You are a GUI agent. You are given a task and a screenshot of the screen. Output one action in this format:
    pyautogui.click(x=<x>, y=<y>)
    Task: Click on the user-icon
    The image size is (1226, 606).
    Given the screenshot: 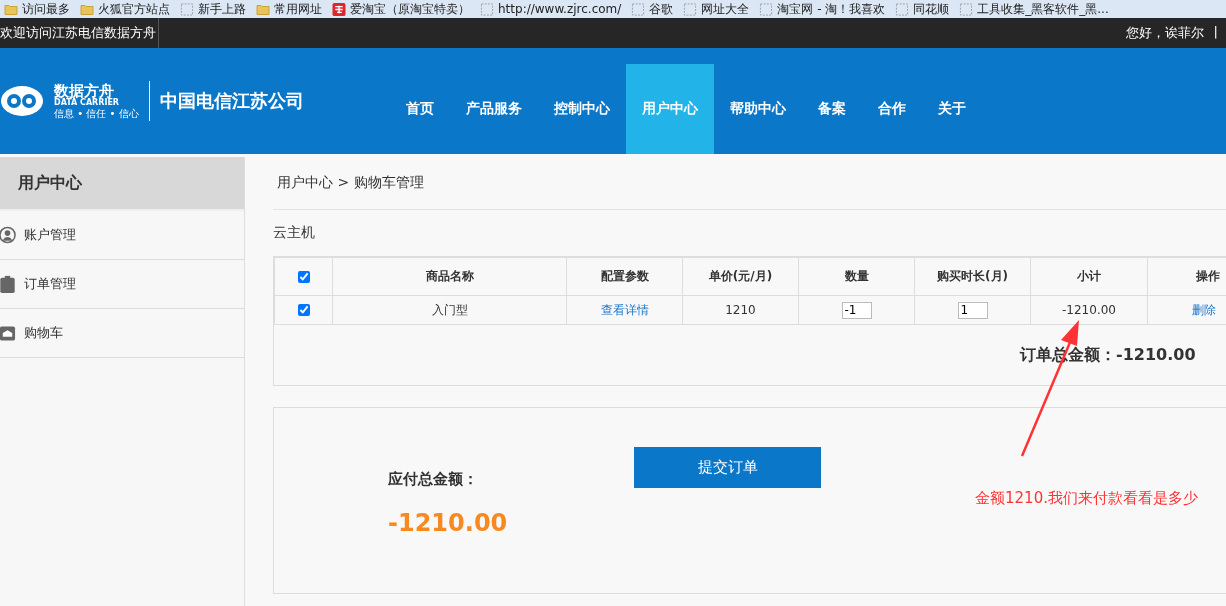 What is the action you would take?
    pyautogui.click(x=8, y=235)
    